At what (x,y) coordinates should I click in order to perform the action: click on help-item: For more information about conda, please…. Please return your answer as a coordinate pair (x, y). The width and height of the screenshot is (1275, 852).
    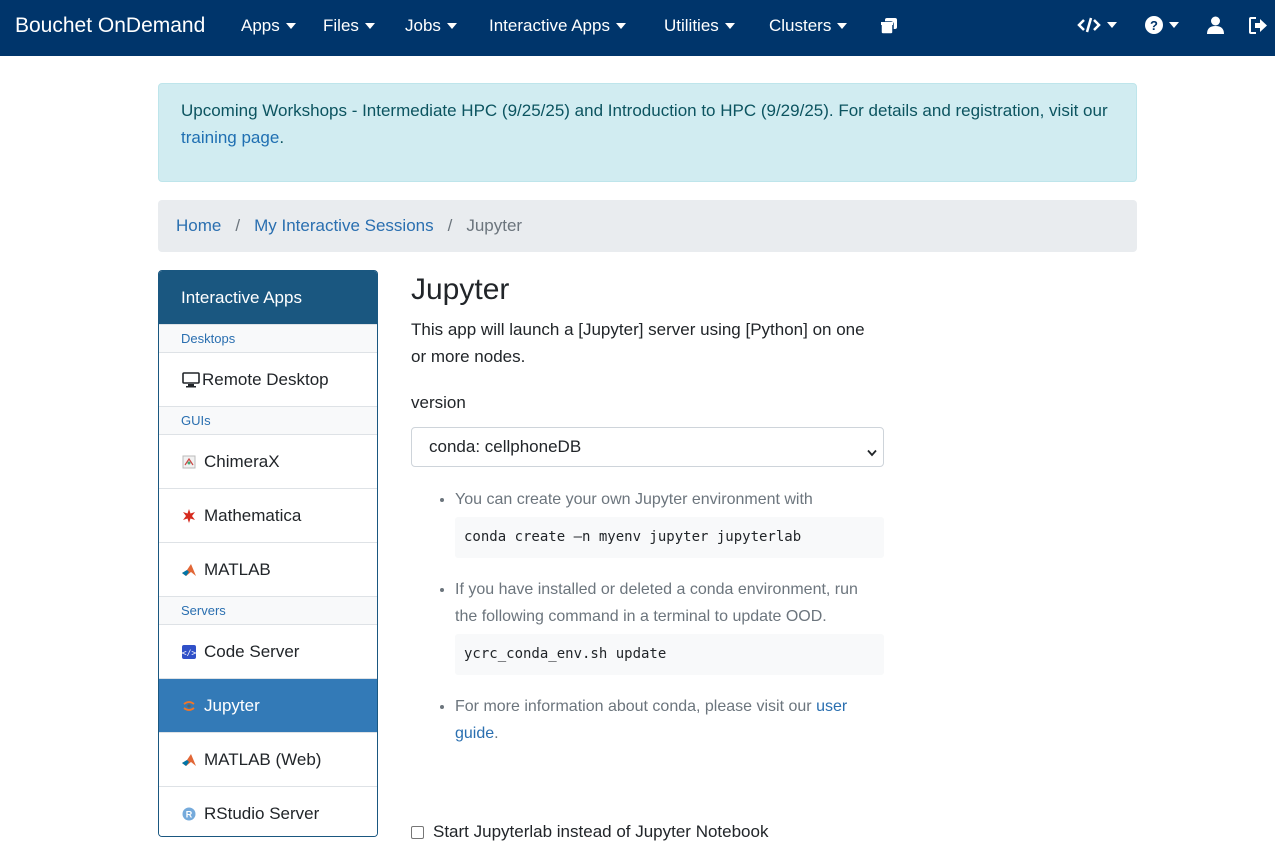
    Looking at the image, I should click on (669, 720).